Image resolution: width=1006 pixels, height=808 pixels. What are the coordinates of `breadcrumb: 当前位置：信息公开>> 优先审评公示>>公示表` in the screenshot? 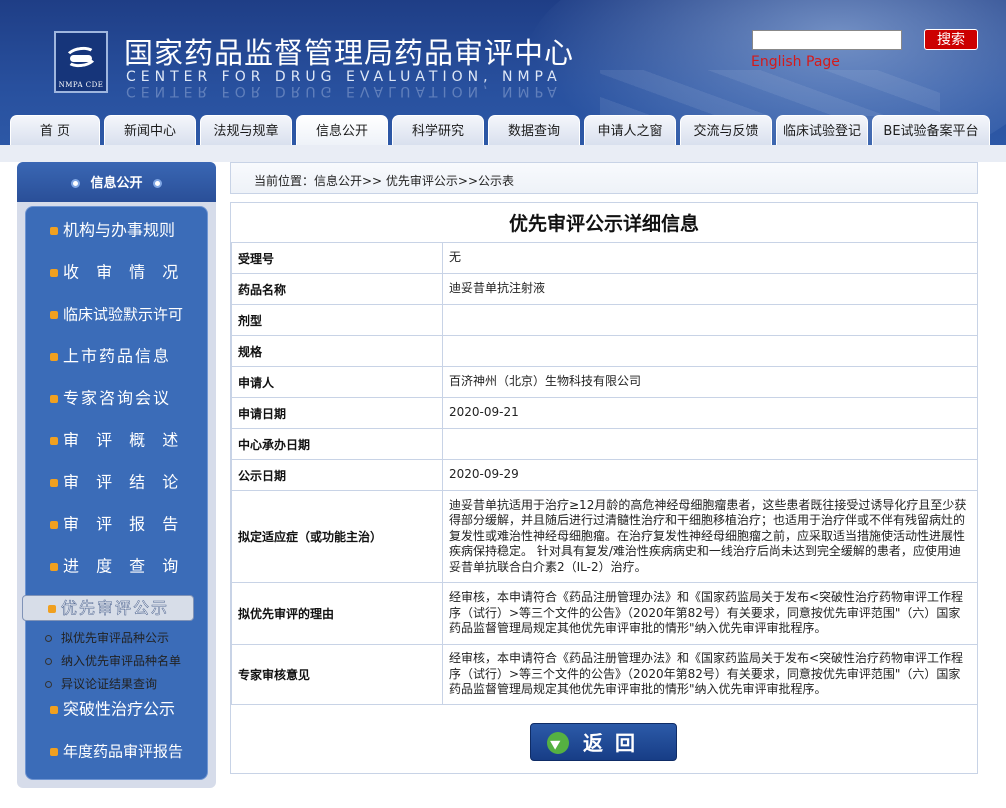 It's located at (384, 181).